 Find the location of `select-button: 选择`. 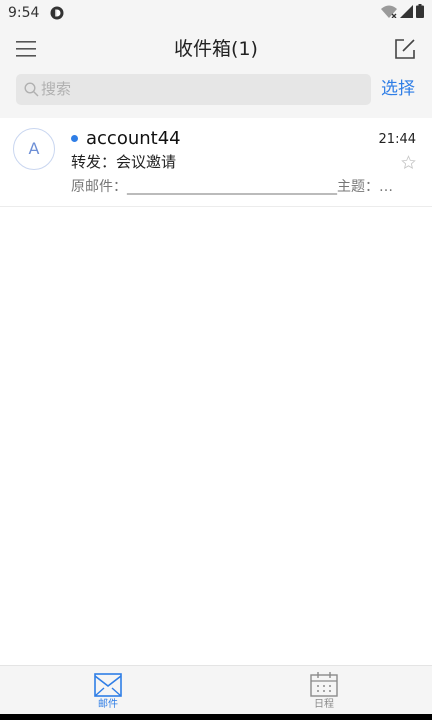

select-button: 选择 is located at coordinates (398, 89).